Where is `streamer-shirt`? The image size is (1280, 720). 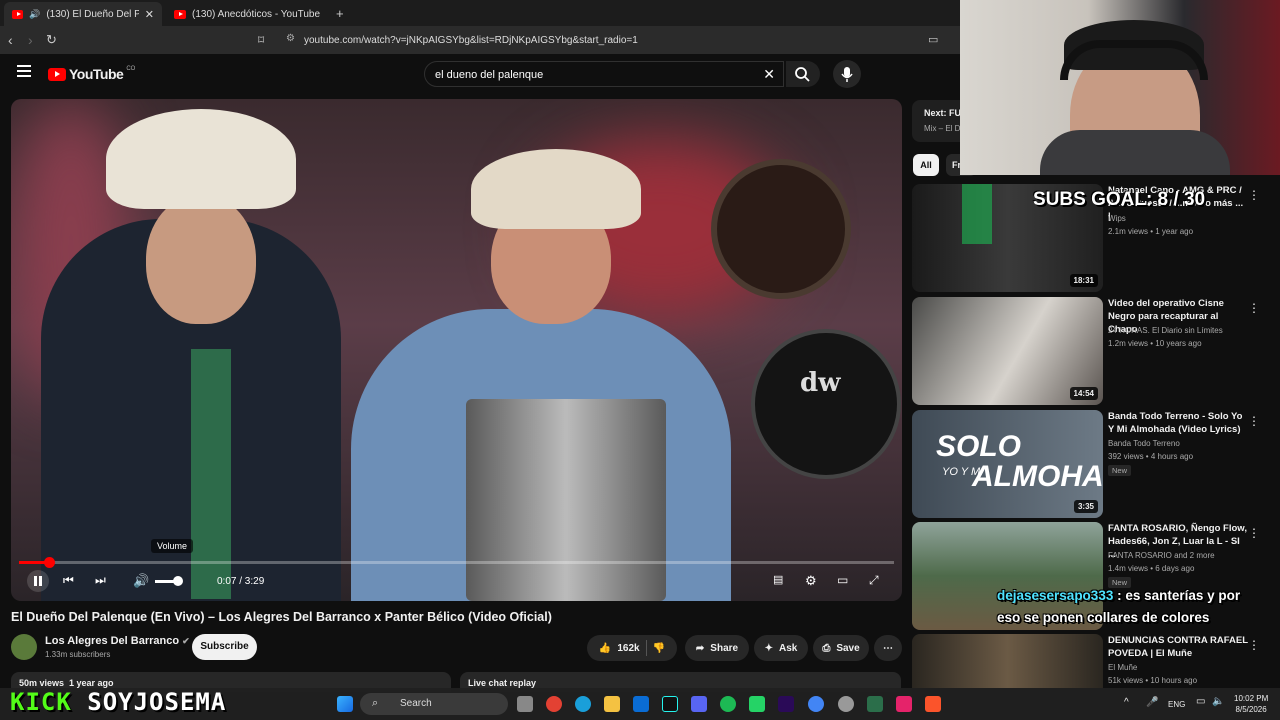
streamer-shirt is located at coordinates (1135, 152).